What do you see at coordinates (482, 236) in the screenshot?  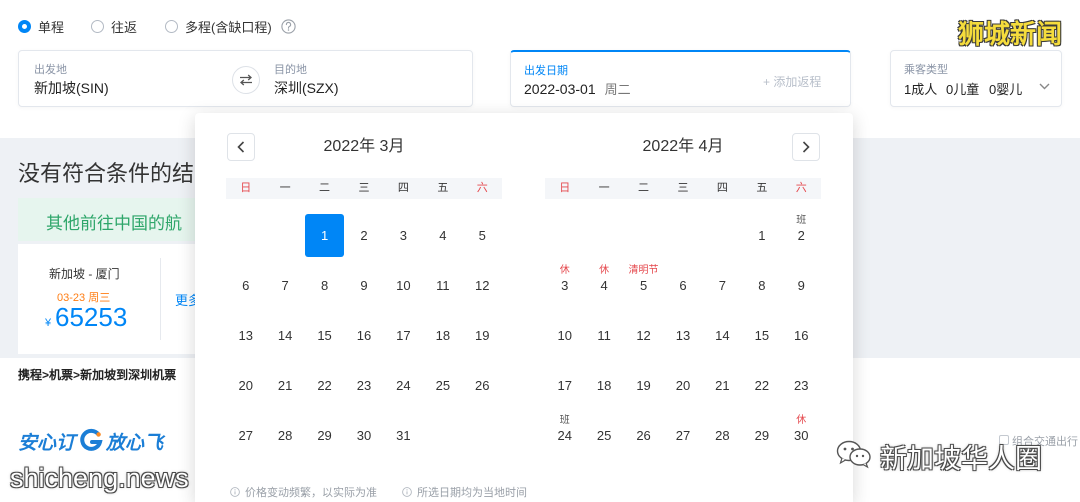 I see `calendar-day: 5` at bounding box center [482, 236].